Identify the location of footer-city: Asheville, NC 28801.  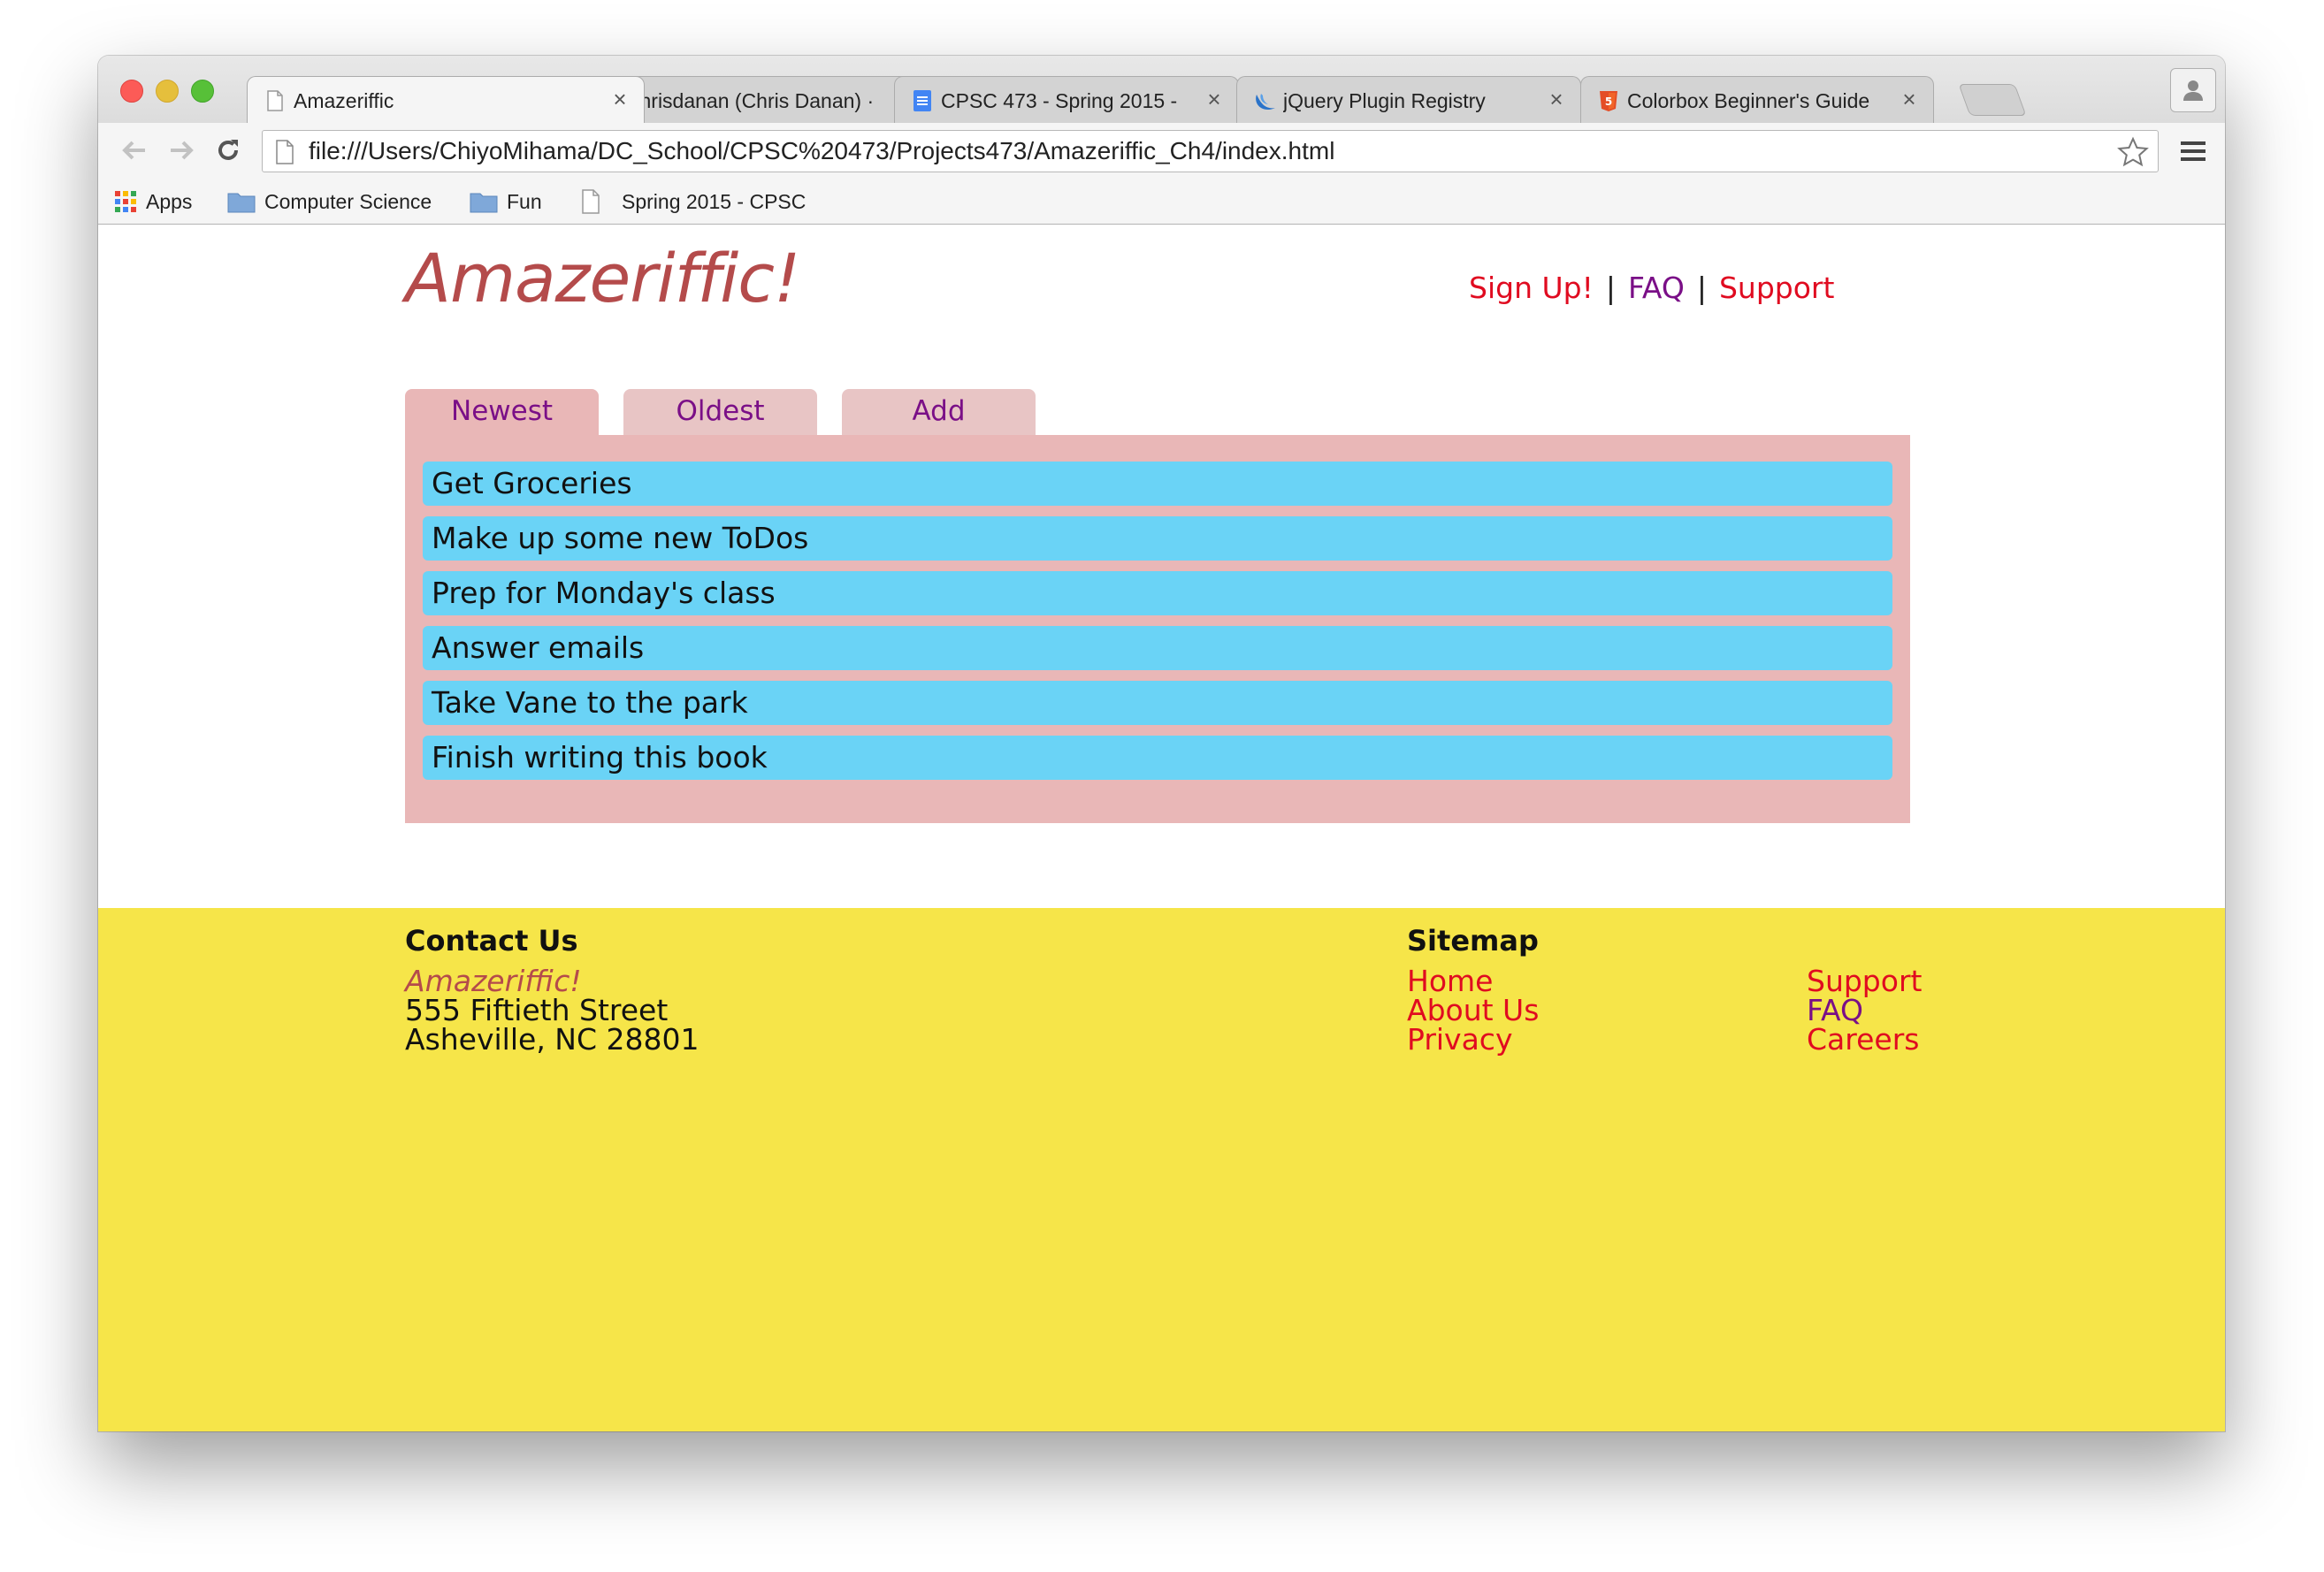
(552, 1039).